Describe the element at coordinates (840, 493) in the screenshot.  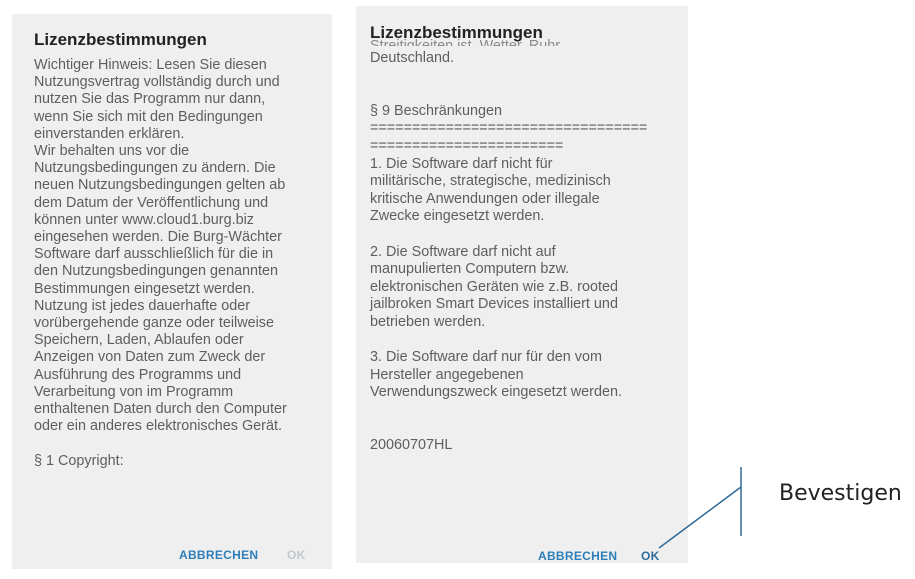
I see `callout-label: Bevestigen` at that location.